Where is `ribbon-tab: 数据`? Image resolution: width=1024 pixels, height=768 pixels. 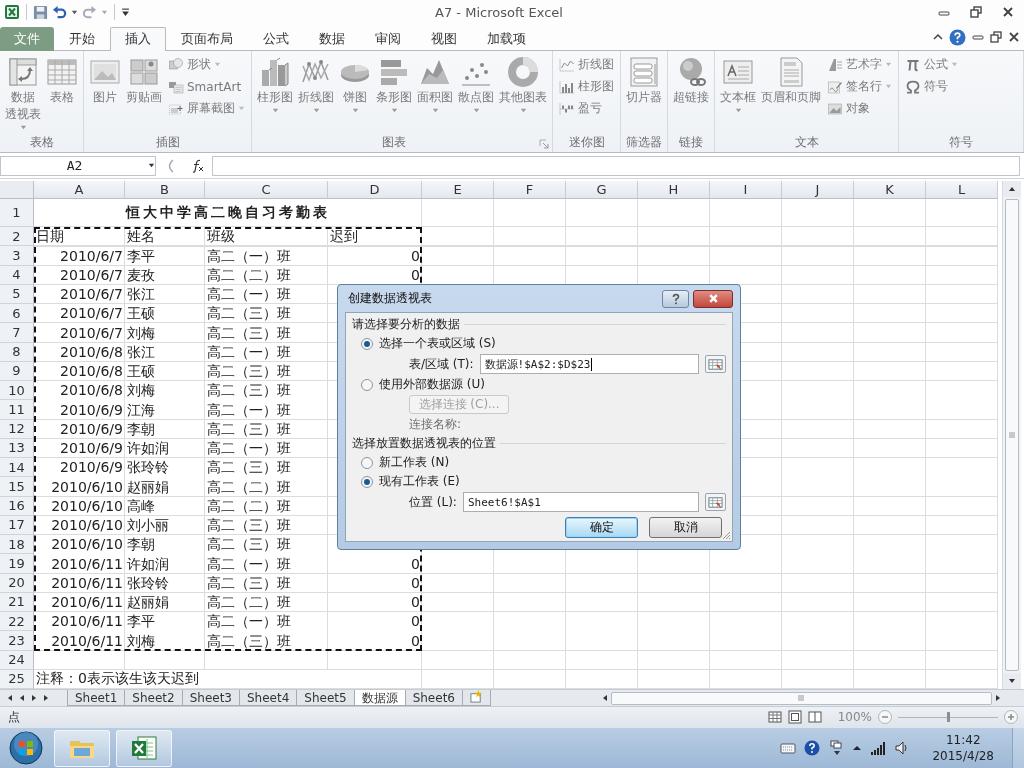
ribbon-tab: 数据 is located at coordinates (332, 38).